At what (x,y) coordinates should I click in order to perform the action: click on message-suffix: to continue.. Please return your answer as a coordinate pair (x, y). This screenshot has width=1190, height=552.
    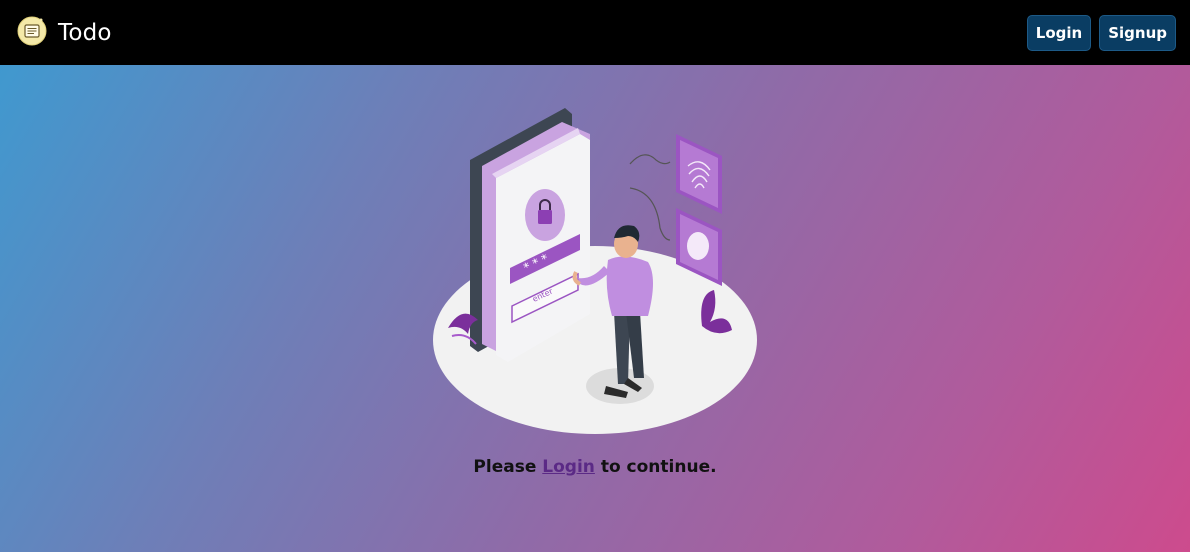
    Looking at the image, I should click on (655, 467).